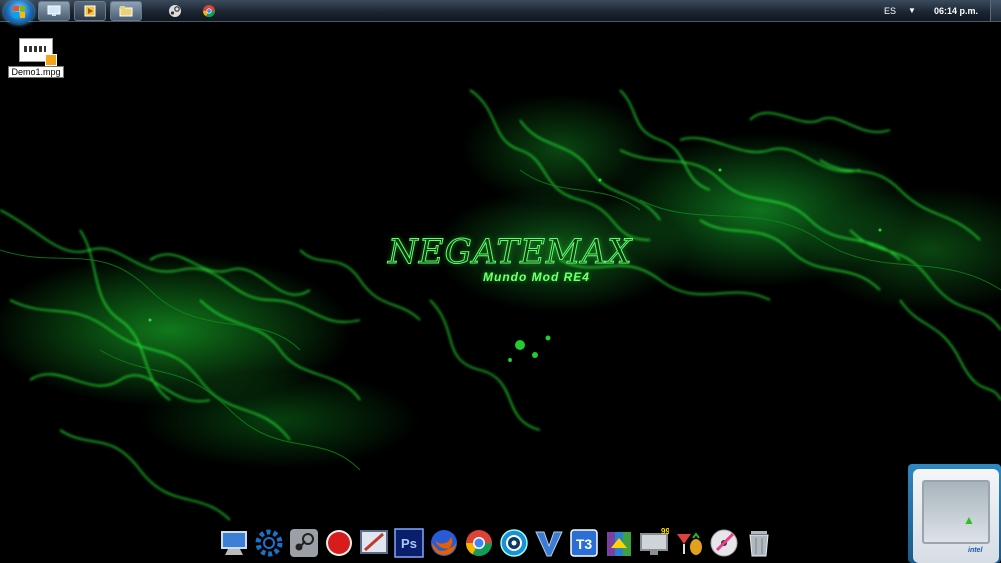 This screenshot has width=1001, height=563. I want to click on windows-orb-icon, so click(19, 11).